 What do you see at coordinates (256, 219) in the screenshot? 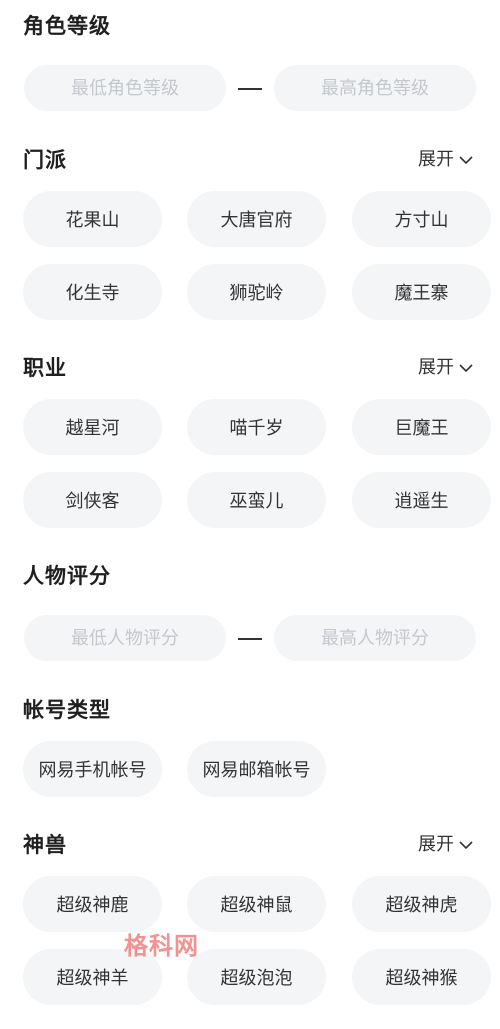
I see `sect-option: 大唐官府` at bounding box center [256, 219].